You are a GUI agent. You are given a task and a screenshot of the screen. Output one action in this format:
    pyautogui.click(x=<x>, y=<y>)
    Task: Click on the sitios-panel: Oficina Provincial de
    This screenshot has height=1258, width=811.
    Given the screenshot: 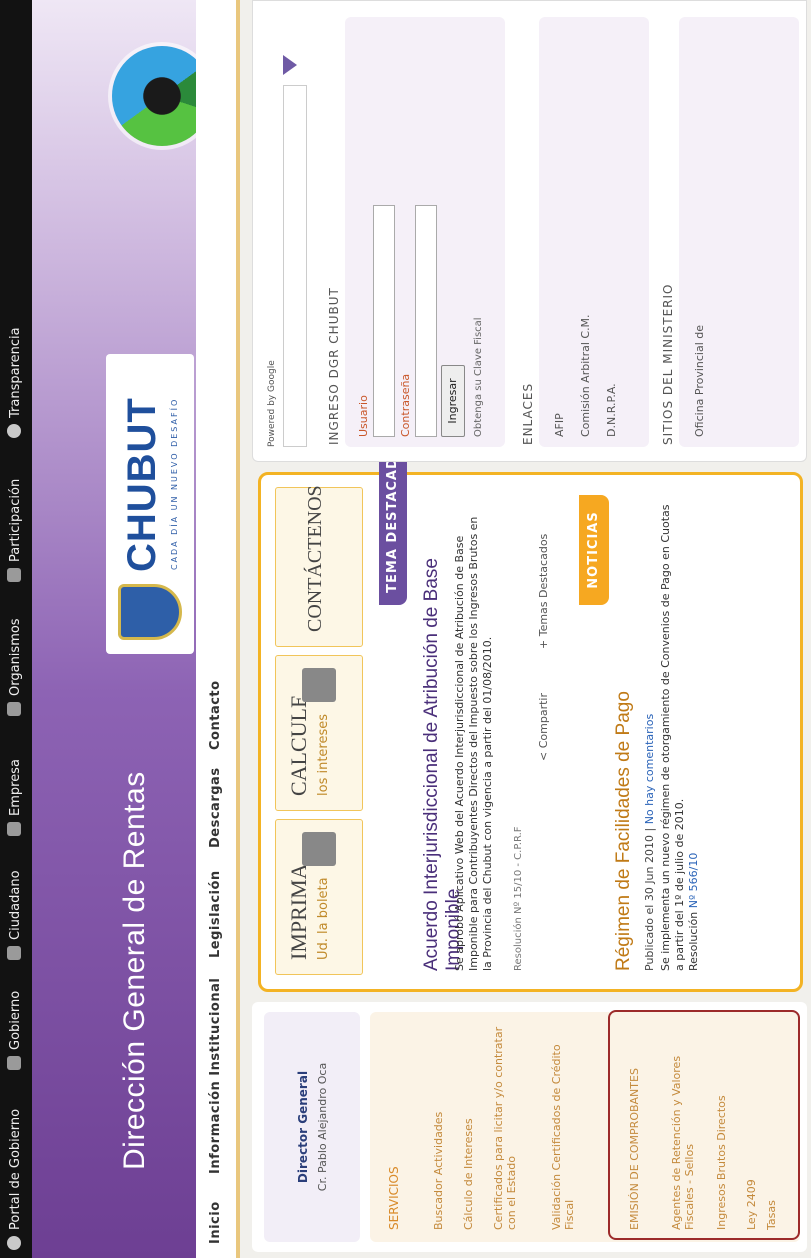 What is the action you would take?
    pyautogui.click(x=739, y=232)
    